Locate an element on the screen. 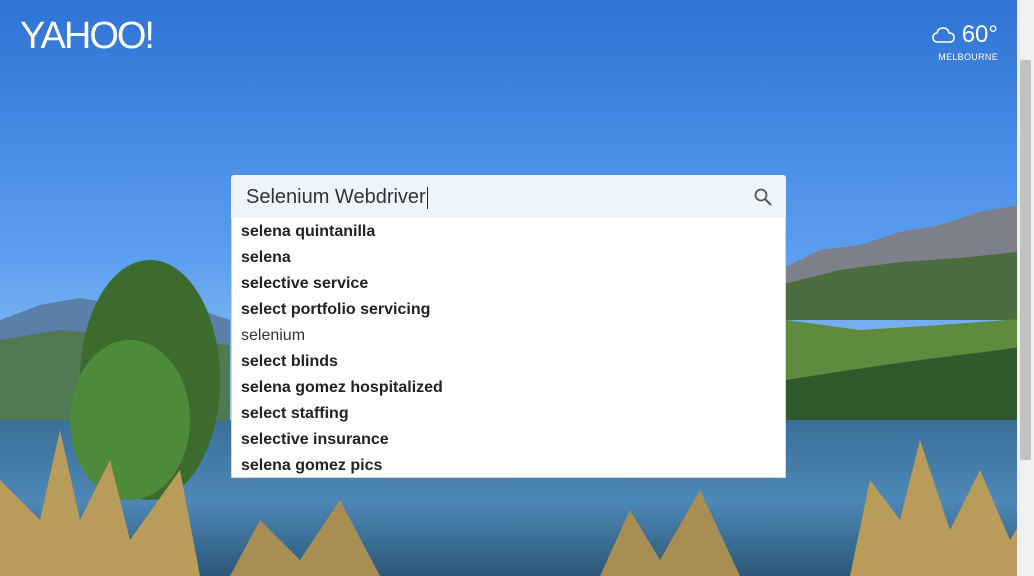  weather-location: MELBOURNE is located at coordinates (968, 57).